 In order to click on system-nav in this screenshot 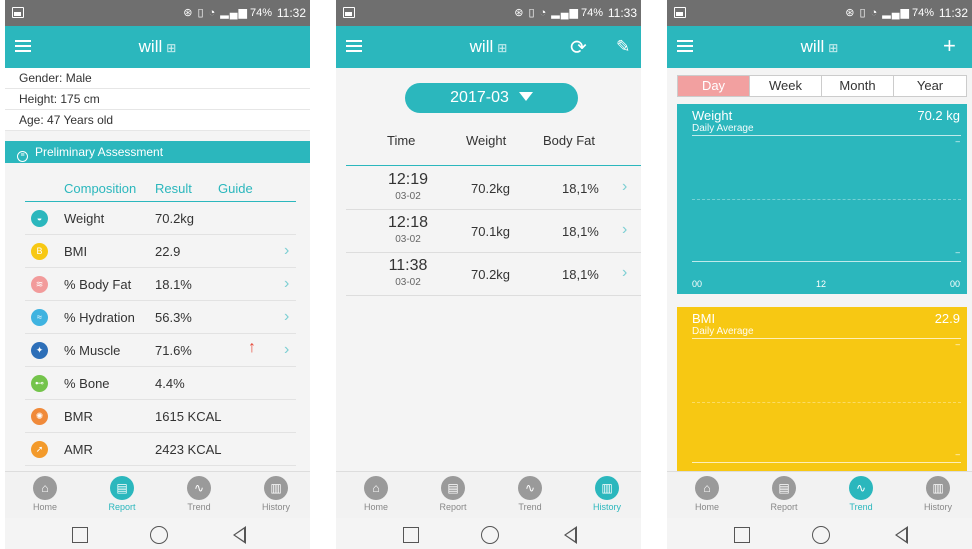, I will do `click(488, 533)`.